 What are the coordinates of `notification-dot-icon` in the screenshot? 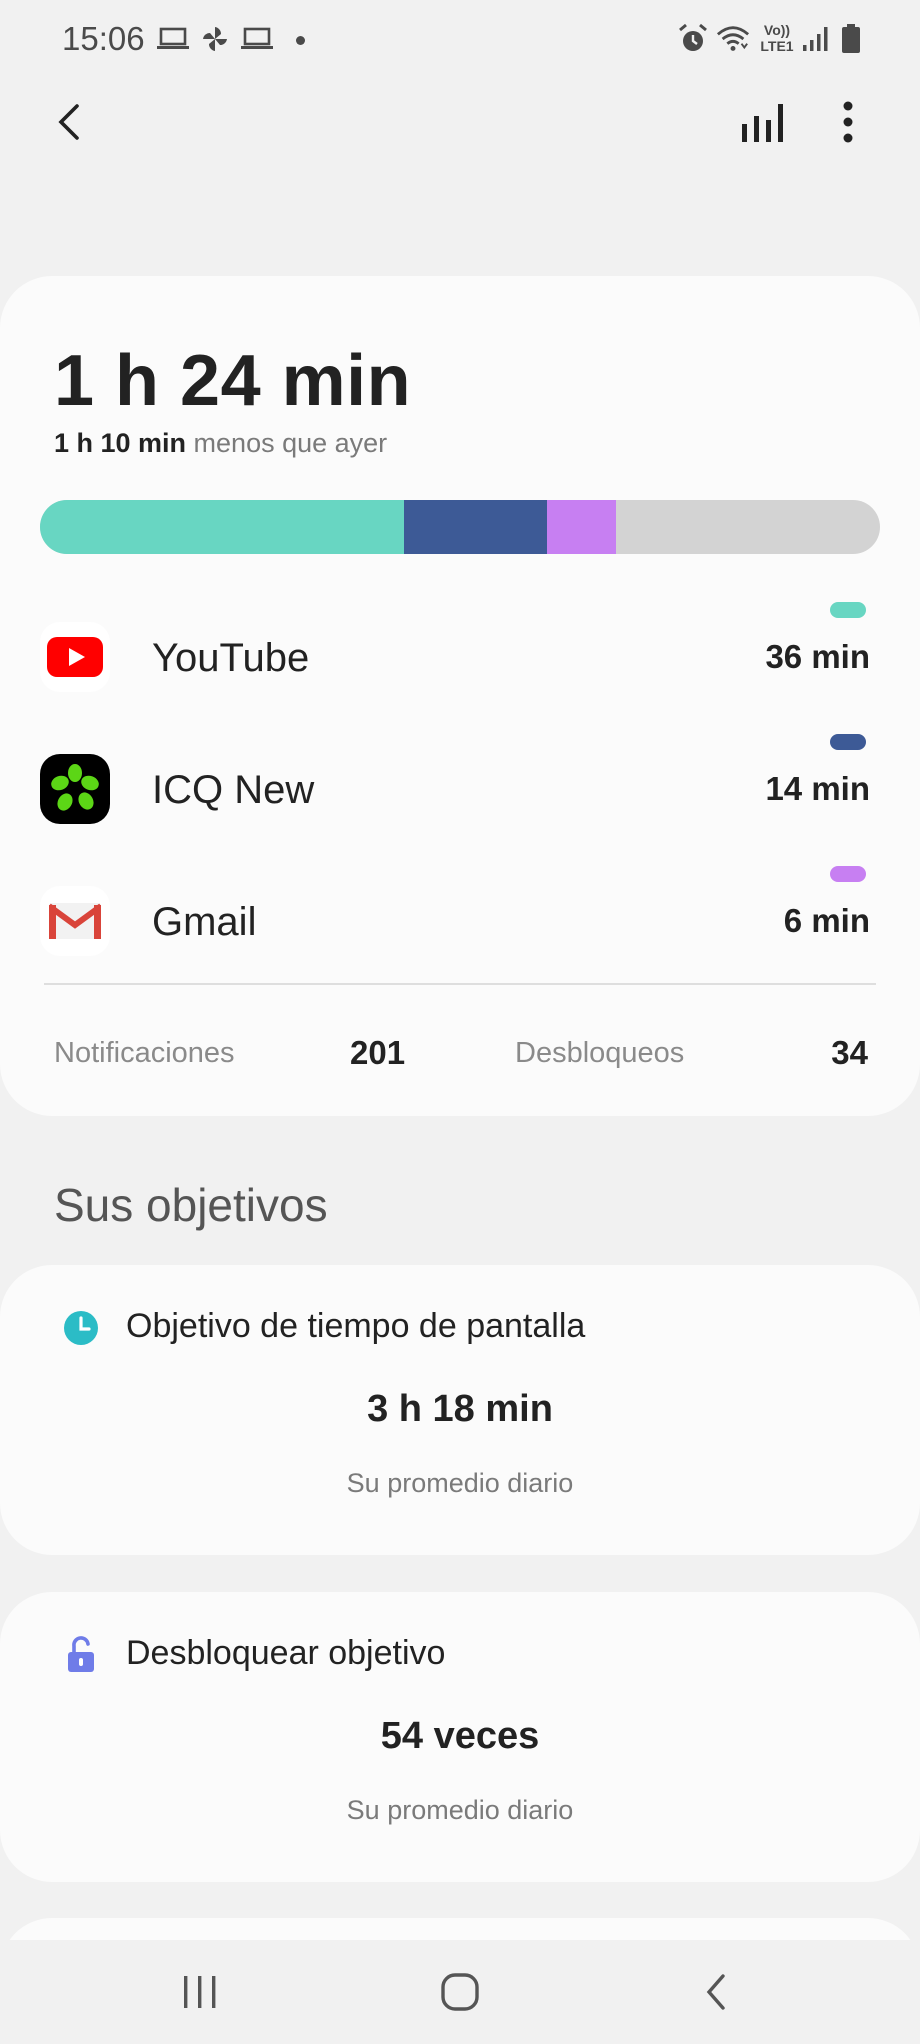 It's located at (300, 40).